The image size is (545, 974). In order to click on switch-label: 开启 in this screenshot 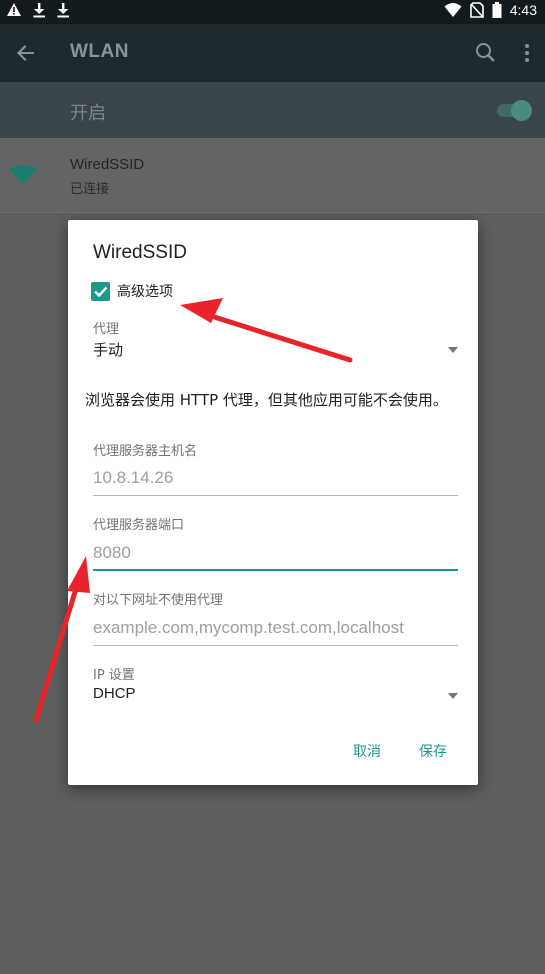, I will do `click(88, 113)`.